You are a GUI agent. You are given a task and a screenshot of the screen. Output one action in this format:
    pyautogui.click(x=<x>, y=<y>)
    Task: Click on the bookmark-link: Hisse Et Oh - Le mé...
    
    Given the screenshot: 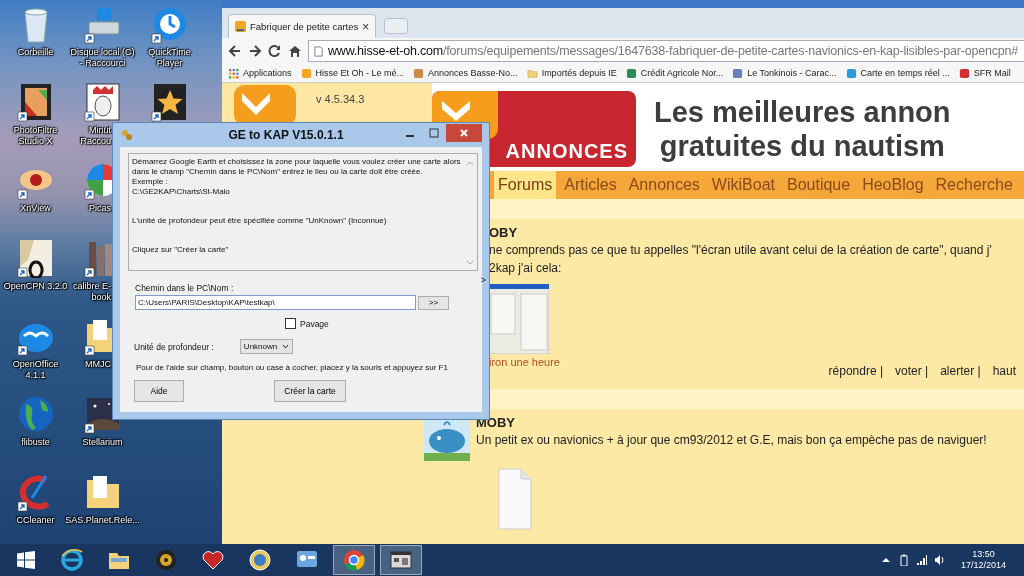 What is the action you would take?
    pyautogui.click(x=352, y=73)
    